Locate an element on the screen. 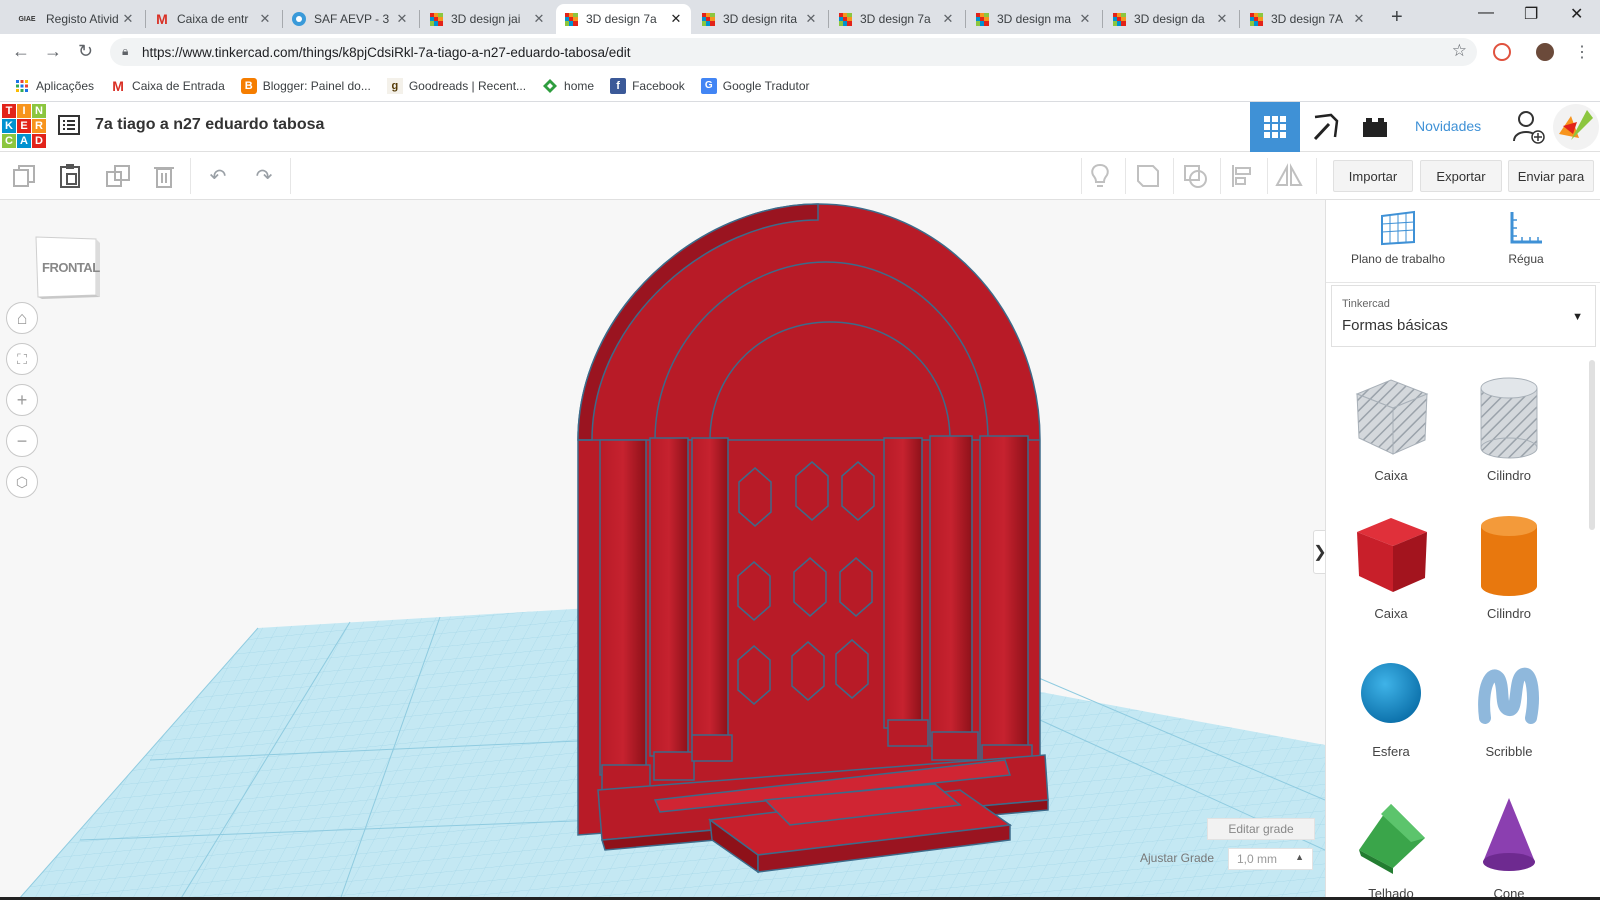 This screenshot has height=900, width=1600. home-view-icon: ⌂ is located at coordinates (22, 318).